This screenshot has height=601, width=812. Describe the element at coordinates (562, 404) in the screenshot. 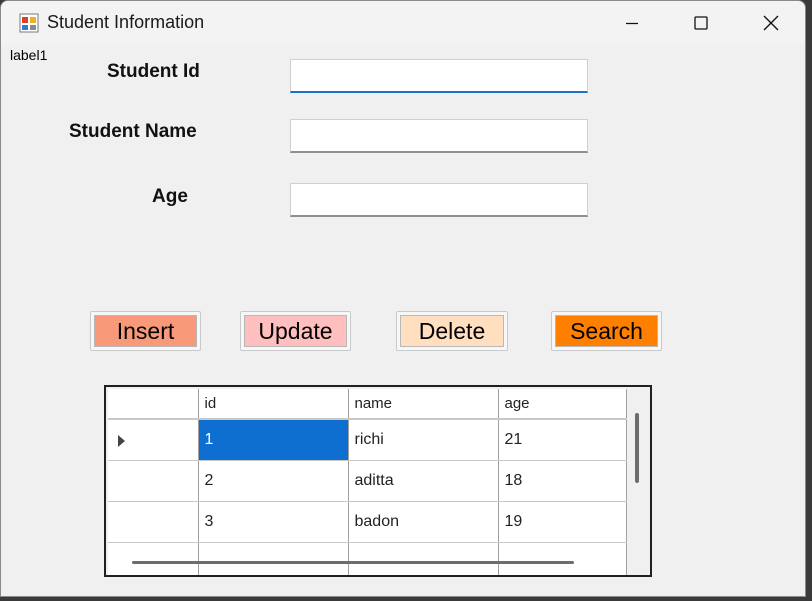

I see `column-header-age: age` at that location.